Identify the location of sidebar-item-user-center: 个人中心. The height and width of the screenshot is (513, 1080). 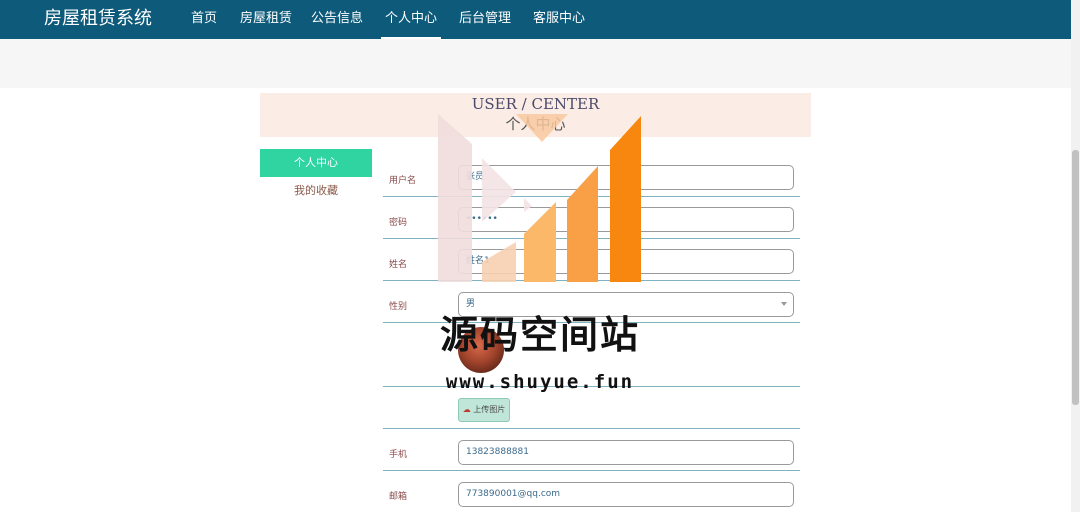
(316, 163).